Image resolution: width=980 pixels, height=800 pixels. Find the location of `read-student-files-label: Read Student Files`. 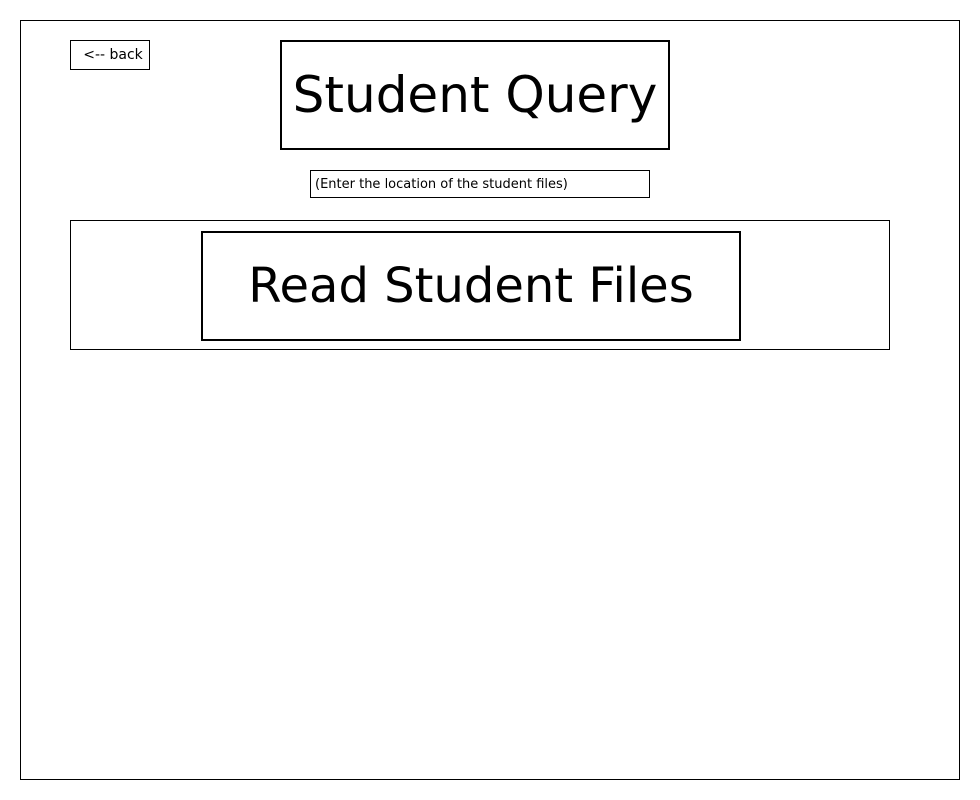

read-student-files-label: Read Student Files is located at coordinates (471, 286).